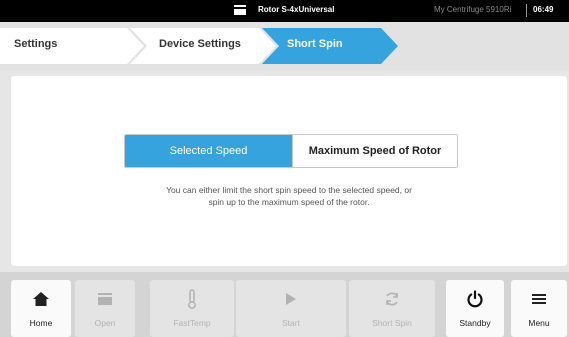 This screenshot has width=569, height=337. What do you see at coordinates (41, 308) in the screenshot?
I see `home-button: Home` at bounding box center [41, 308].